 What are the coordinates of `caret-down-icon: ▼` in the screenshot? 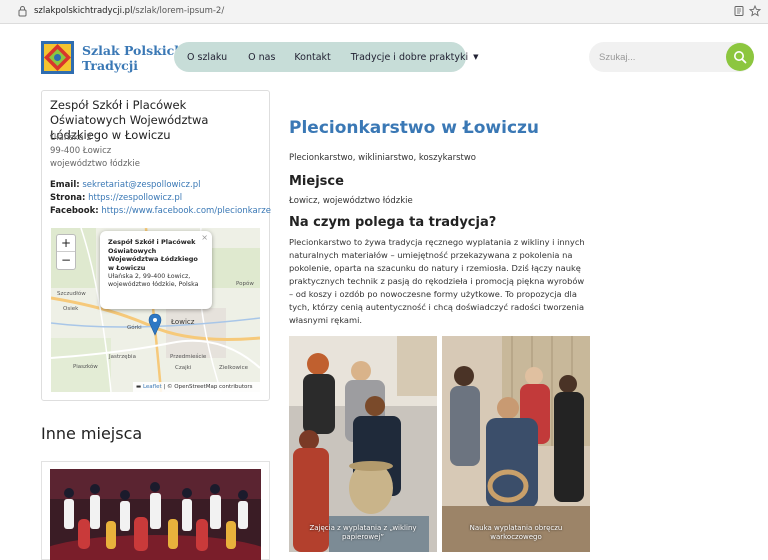 It's located at (476, 57).